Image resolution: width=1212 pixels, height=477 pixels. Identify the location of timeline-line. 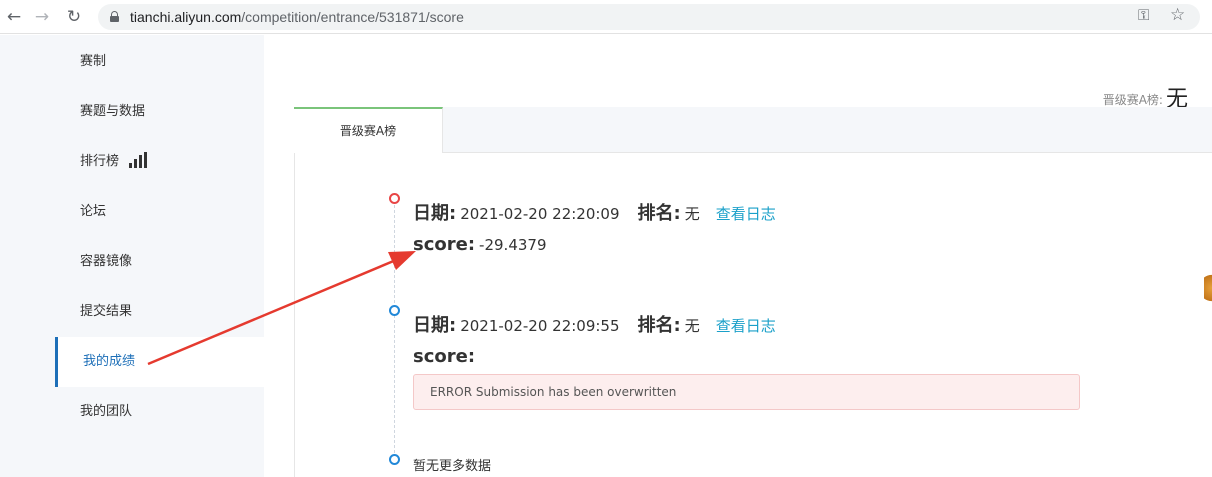
(394, 329).